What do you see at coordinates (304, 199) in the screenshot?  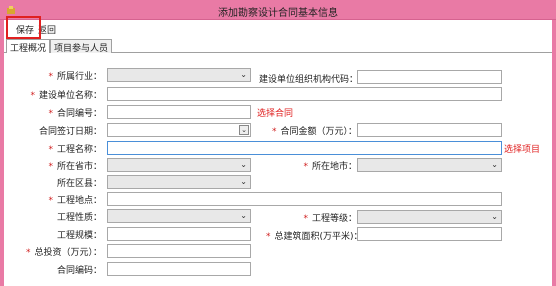 I see `location-input` at bounding box center [304, 199].